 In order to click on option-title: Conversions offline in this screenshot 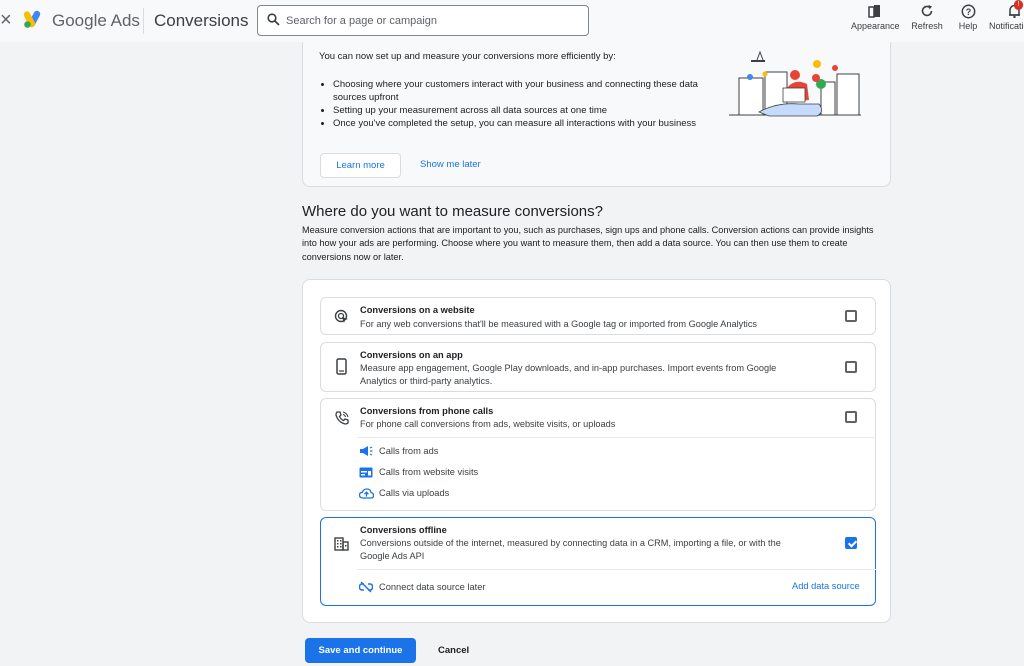, I will do `click(403, 530)`.